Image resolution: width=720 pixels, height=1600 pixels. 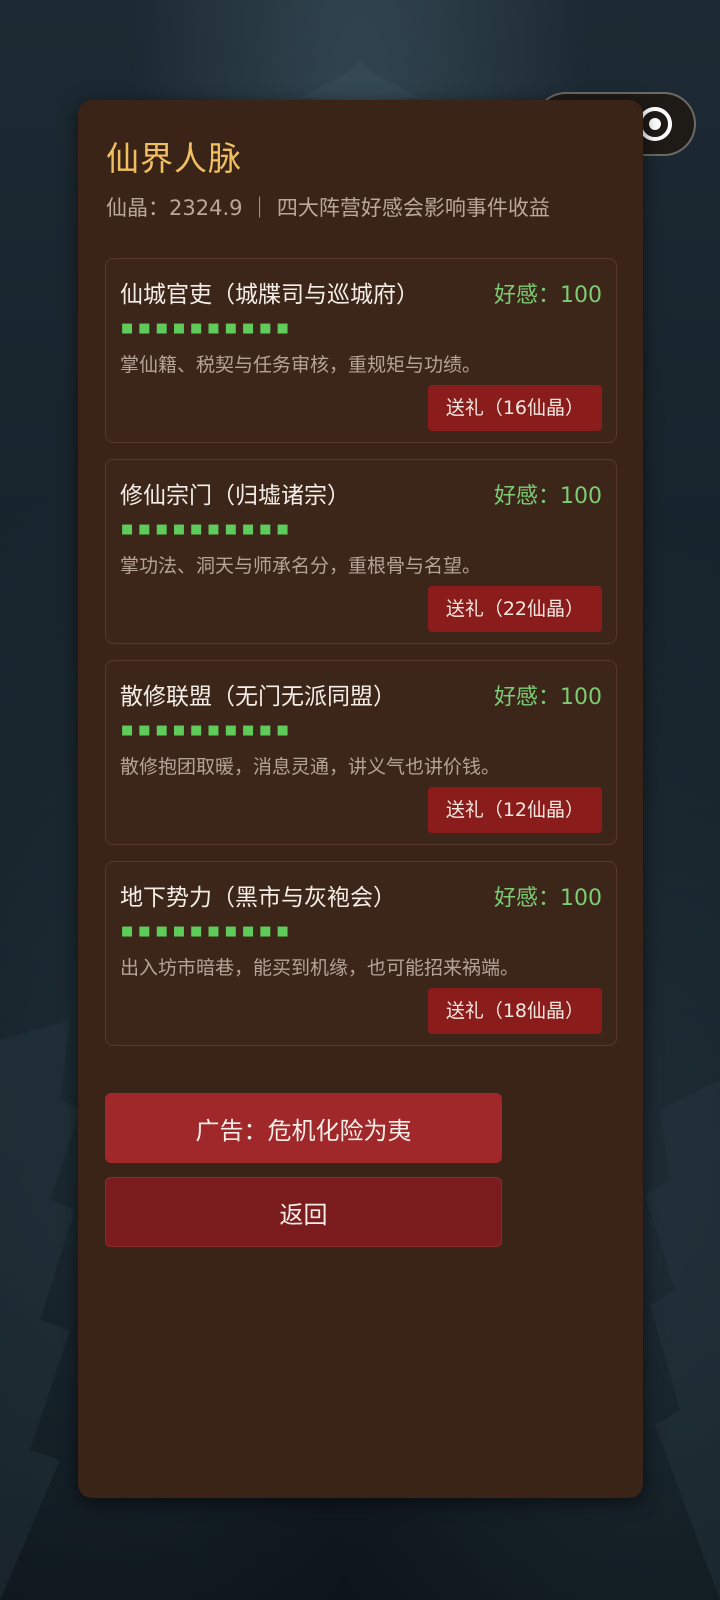 I want to click on faction-description: 出入坊市暗巷，能买到机缘，也可能招来祸端。, so click(x=320, y=968).